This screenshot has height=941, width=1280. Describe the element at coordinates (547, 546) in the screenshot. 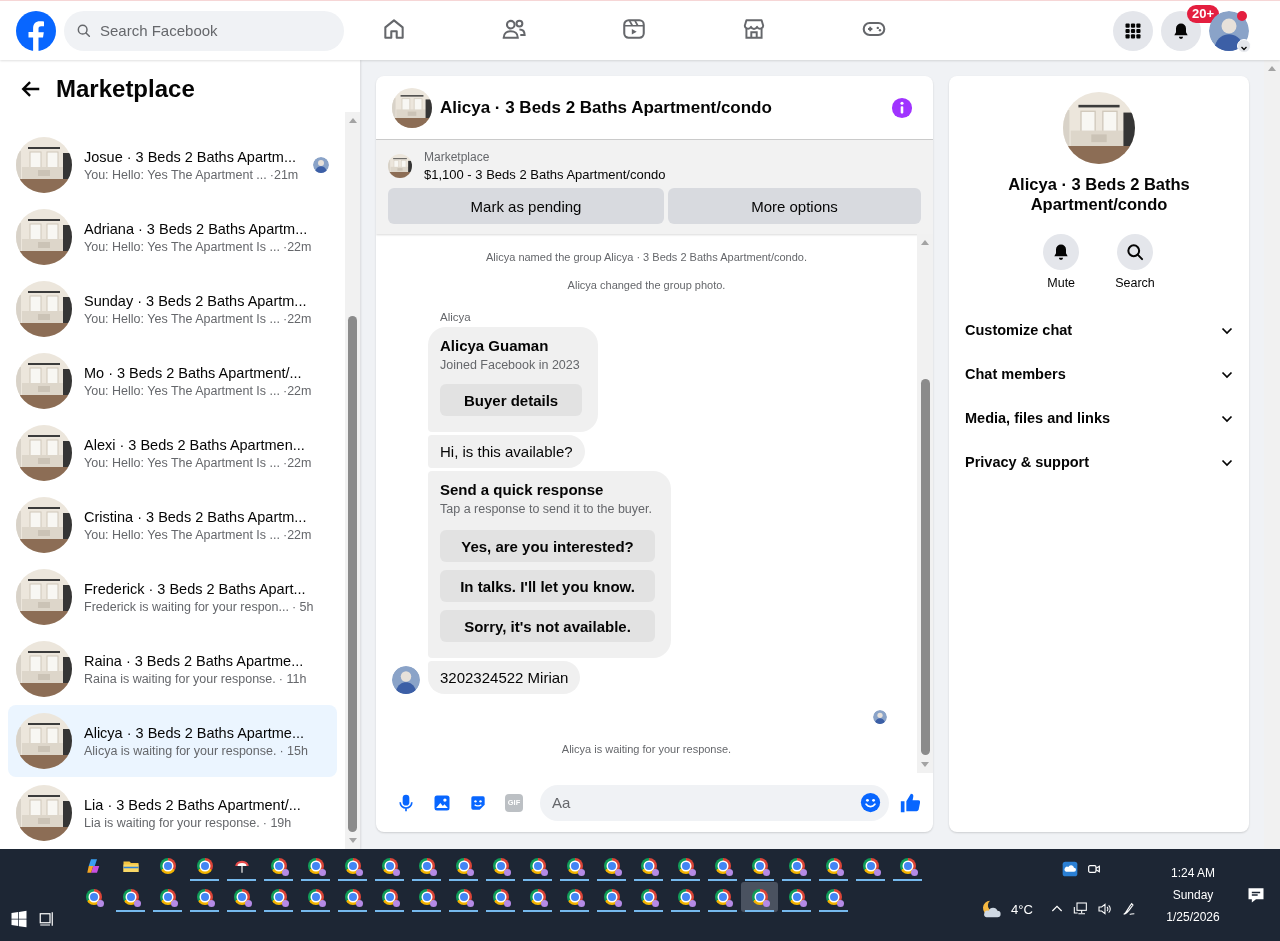

I see `quick-reply-button: Yes, are you interested?` at that location.